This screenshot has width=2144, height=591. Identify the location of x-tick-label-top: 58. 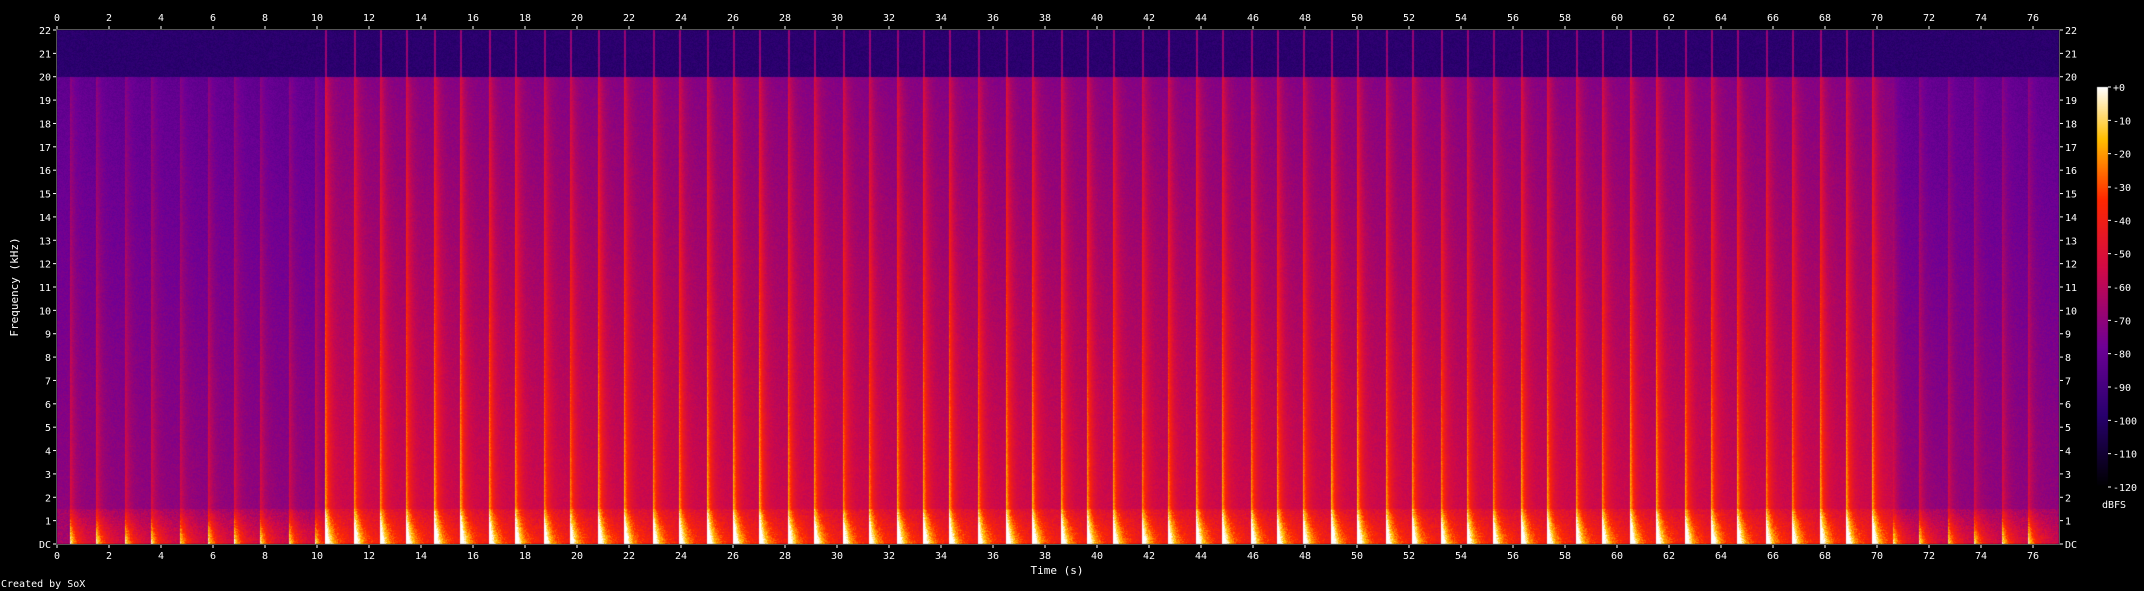
(1565, 18).